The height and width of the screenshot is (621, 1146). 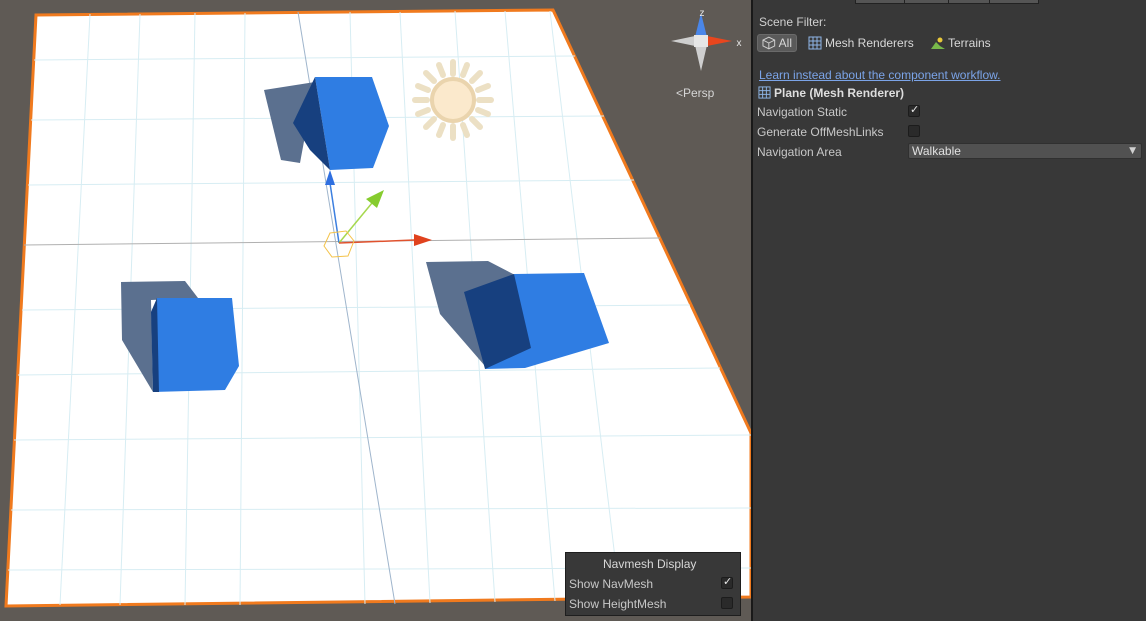 I want to click on navigation-area-dropdown: Walkable ▼, so click(x=1025, y=151).